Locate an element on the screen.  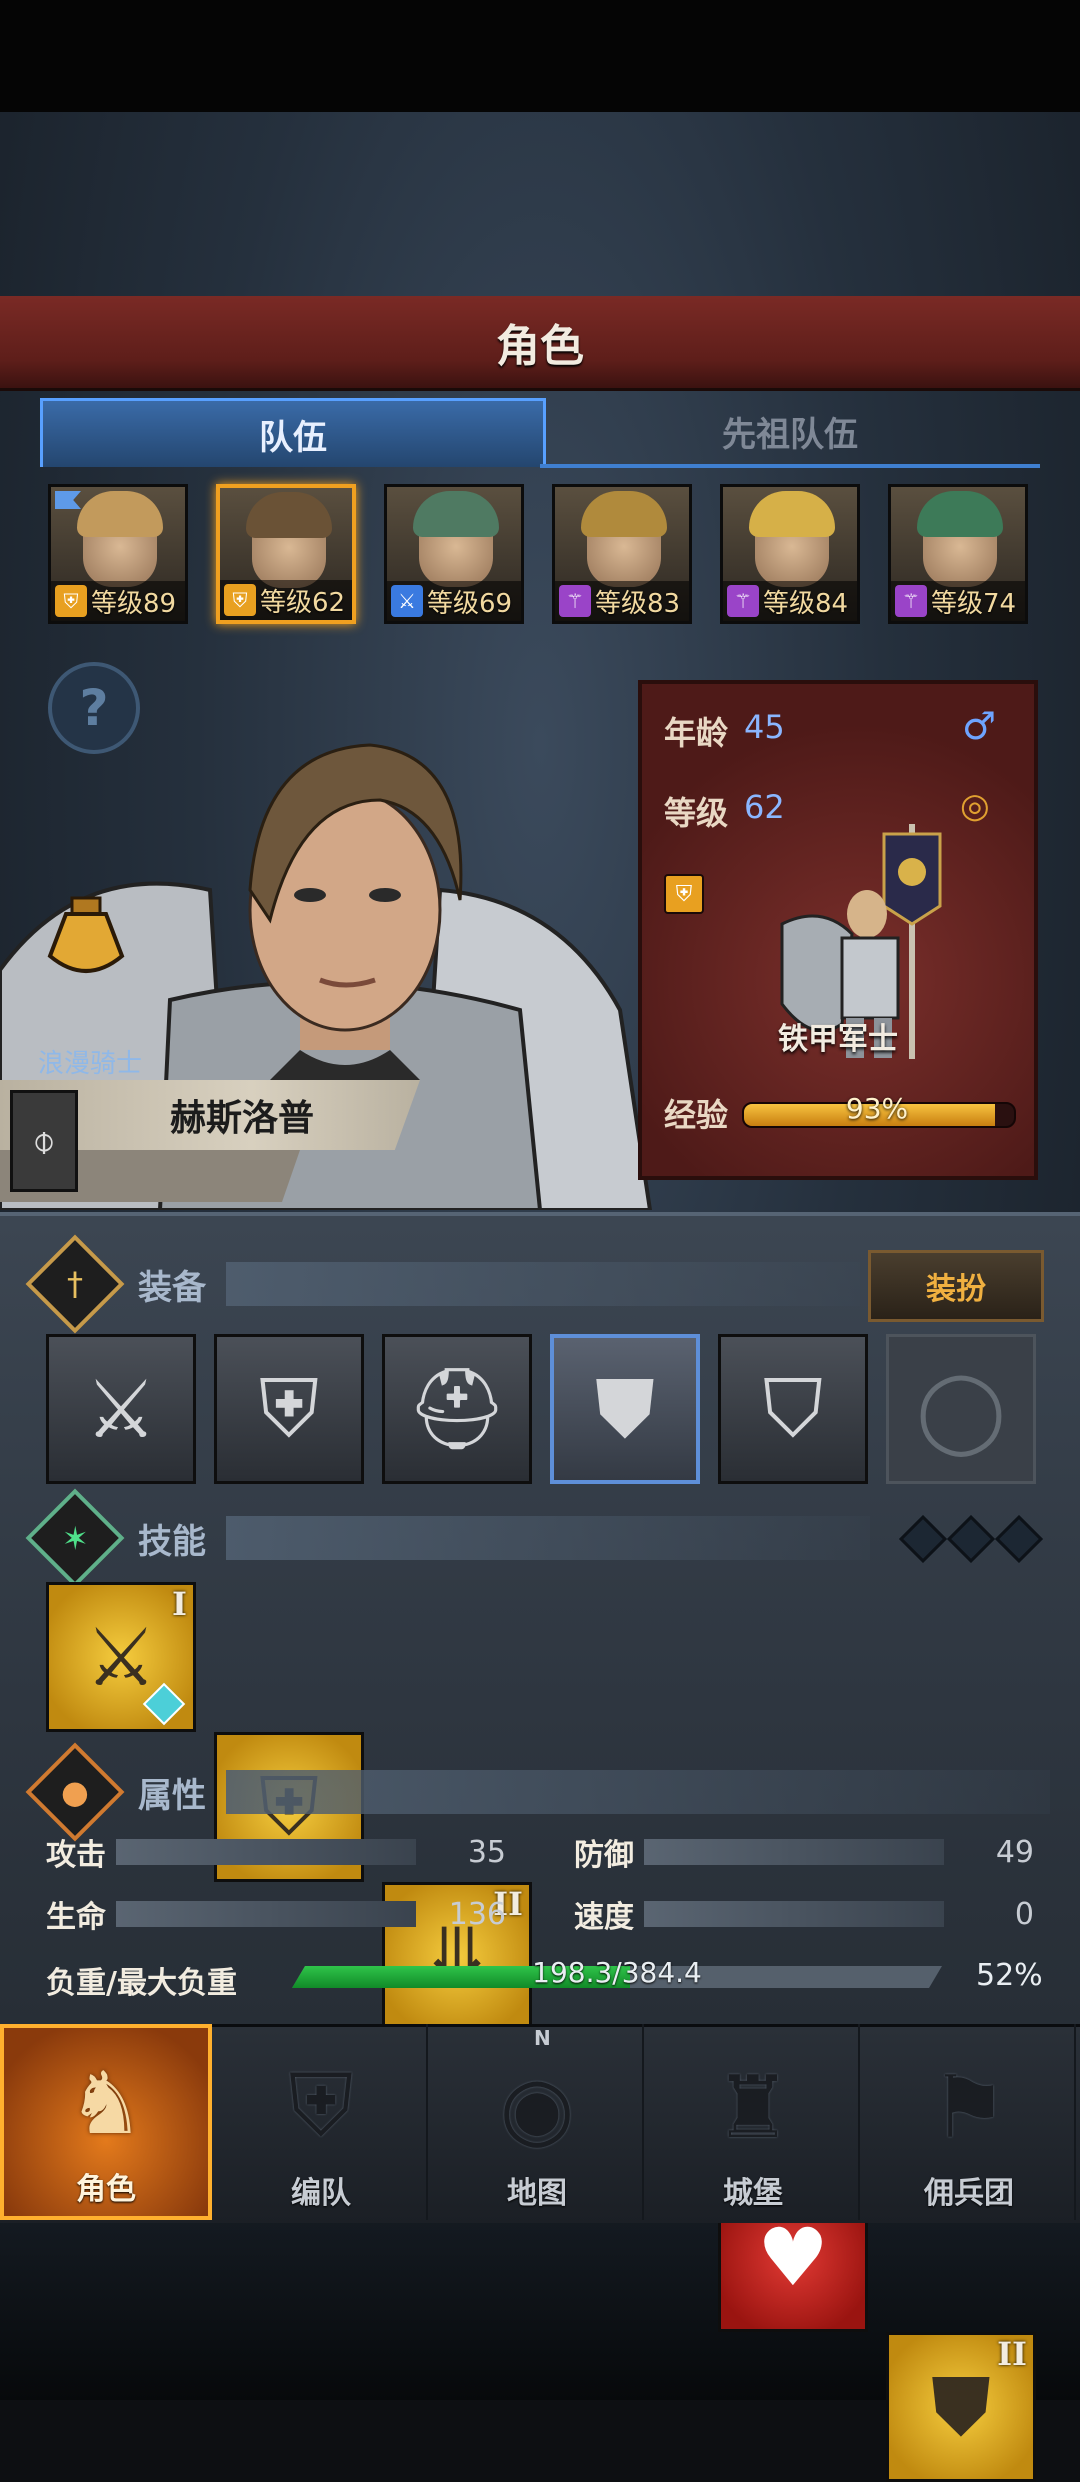
portrait-level: 等级69 is located at coordinates (470, 603).